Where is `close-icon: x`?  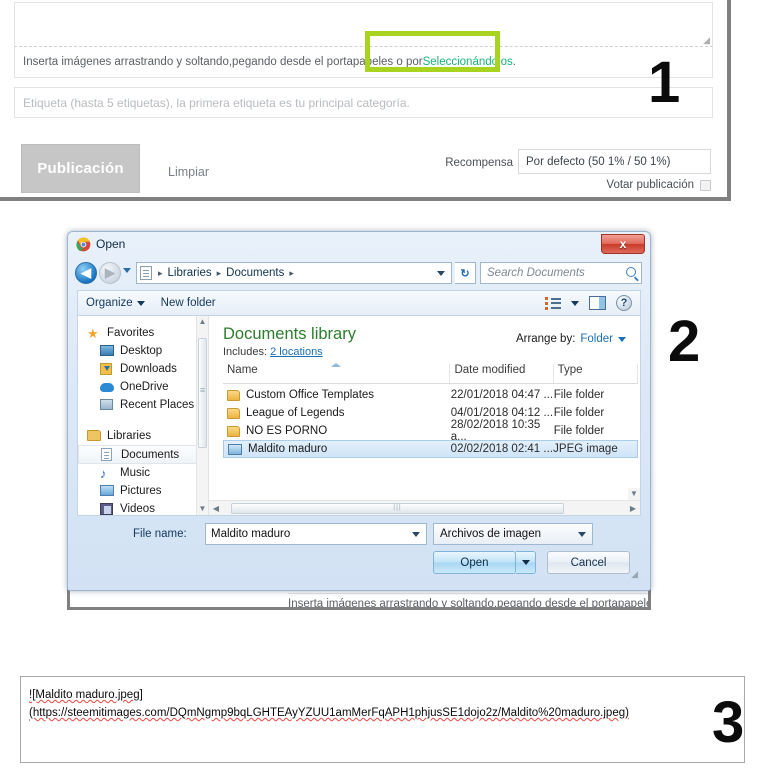
close-icon: x is located at coordinates (623, 244).